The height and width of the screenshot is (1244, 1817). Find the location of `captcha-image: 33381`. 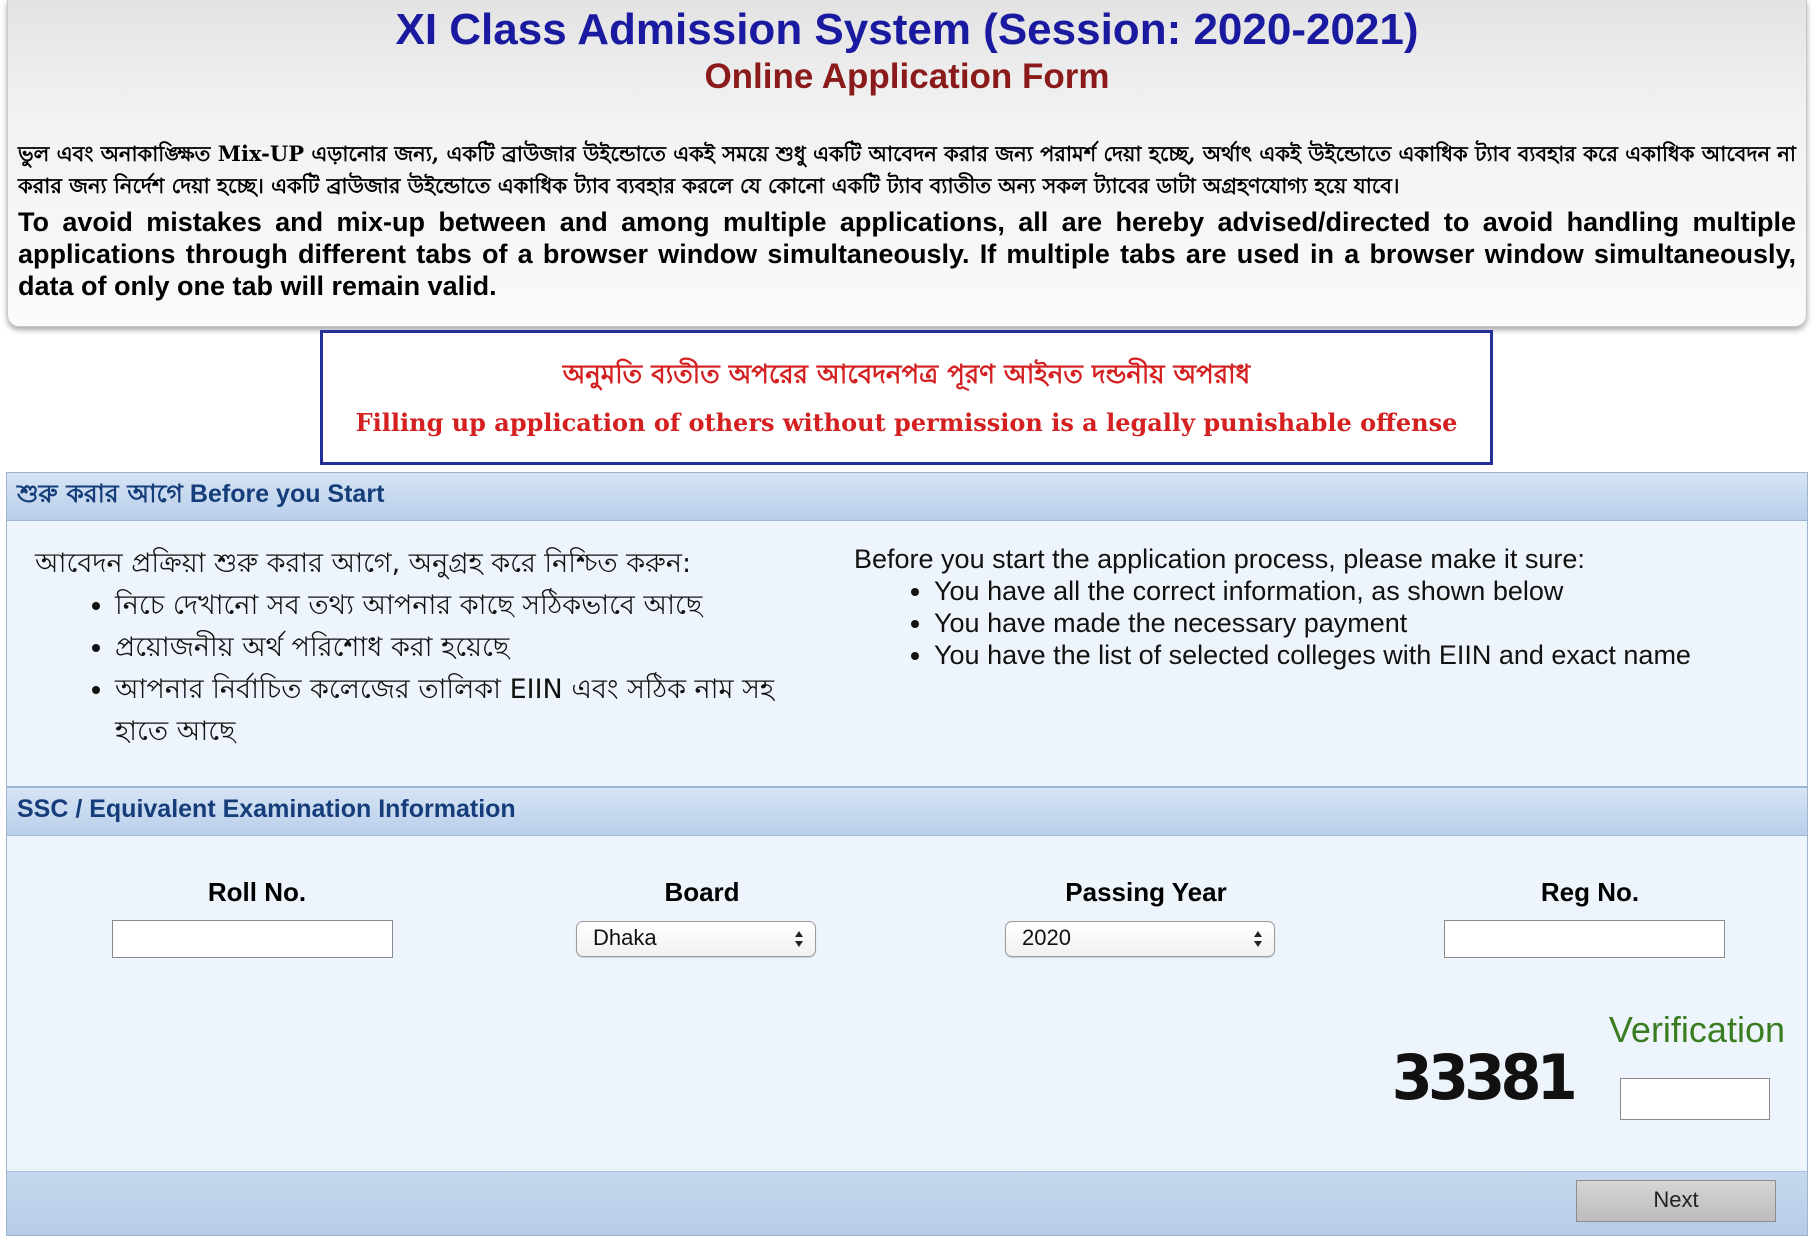

captcha-image: 33381 is located at coordinates (1484, 1077).